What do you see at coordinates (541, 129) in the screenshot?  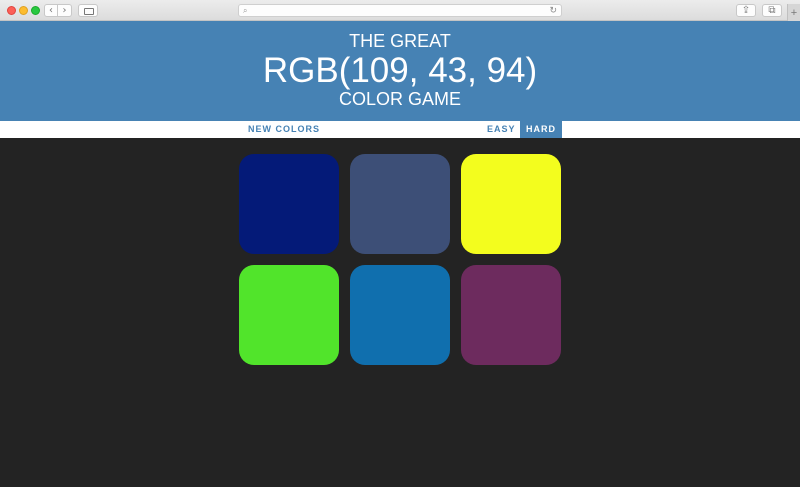 I see `hard-mode-button: HARD` at bounding box center [541, 129].